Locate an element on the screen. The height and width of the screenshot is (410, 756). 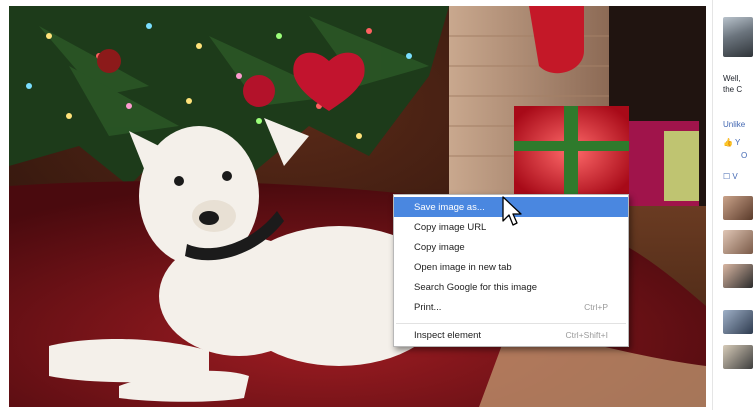
post-side-panel: Well, the C Unlike 👍 Y O ☐ V is located at coordinates (734, 205).